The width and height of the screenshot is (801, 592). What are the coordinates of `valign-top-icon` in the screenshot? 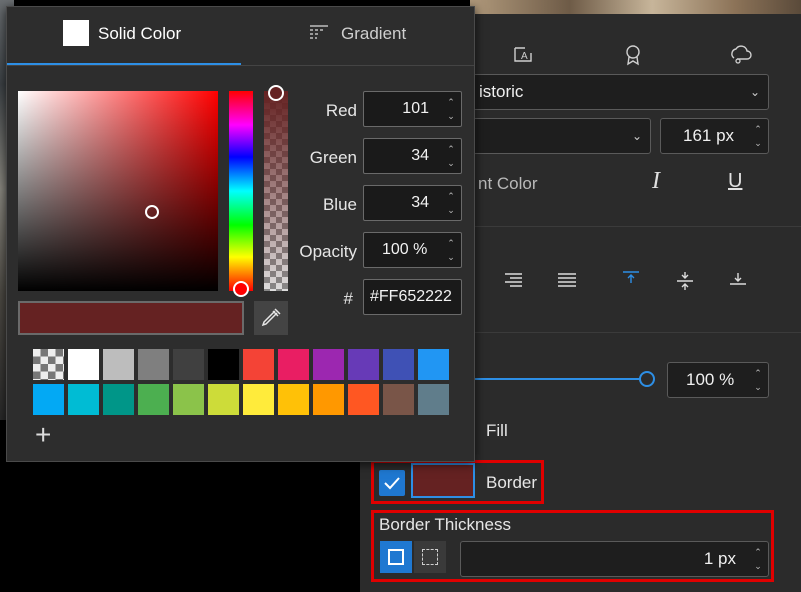 It's located at (631, 281).